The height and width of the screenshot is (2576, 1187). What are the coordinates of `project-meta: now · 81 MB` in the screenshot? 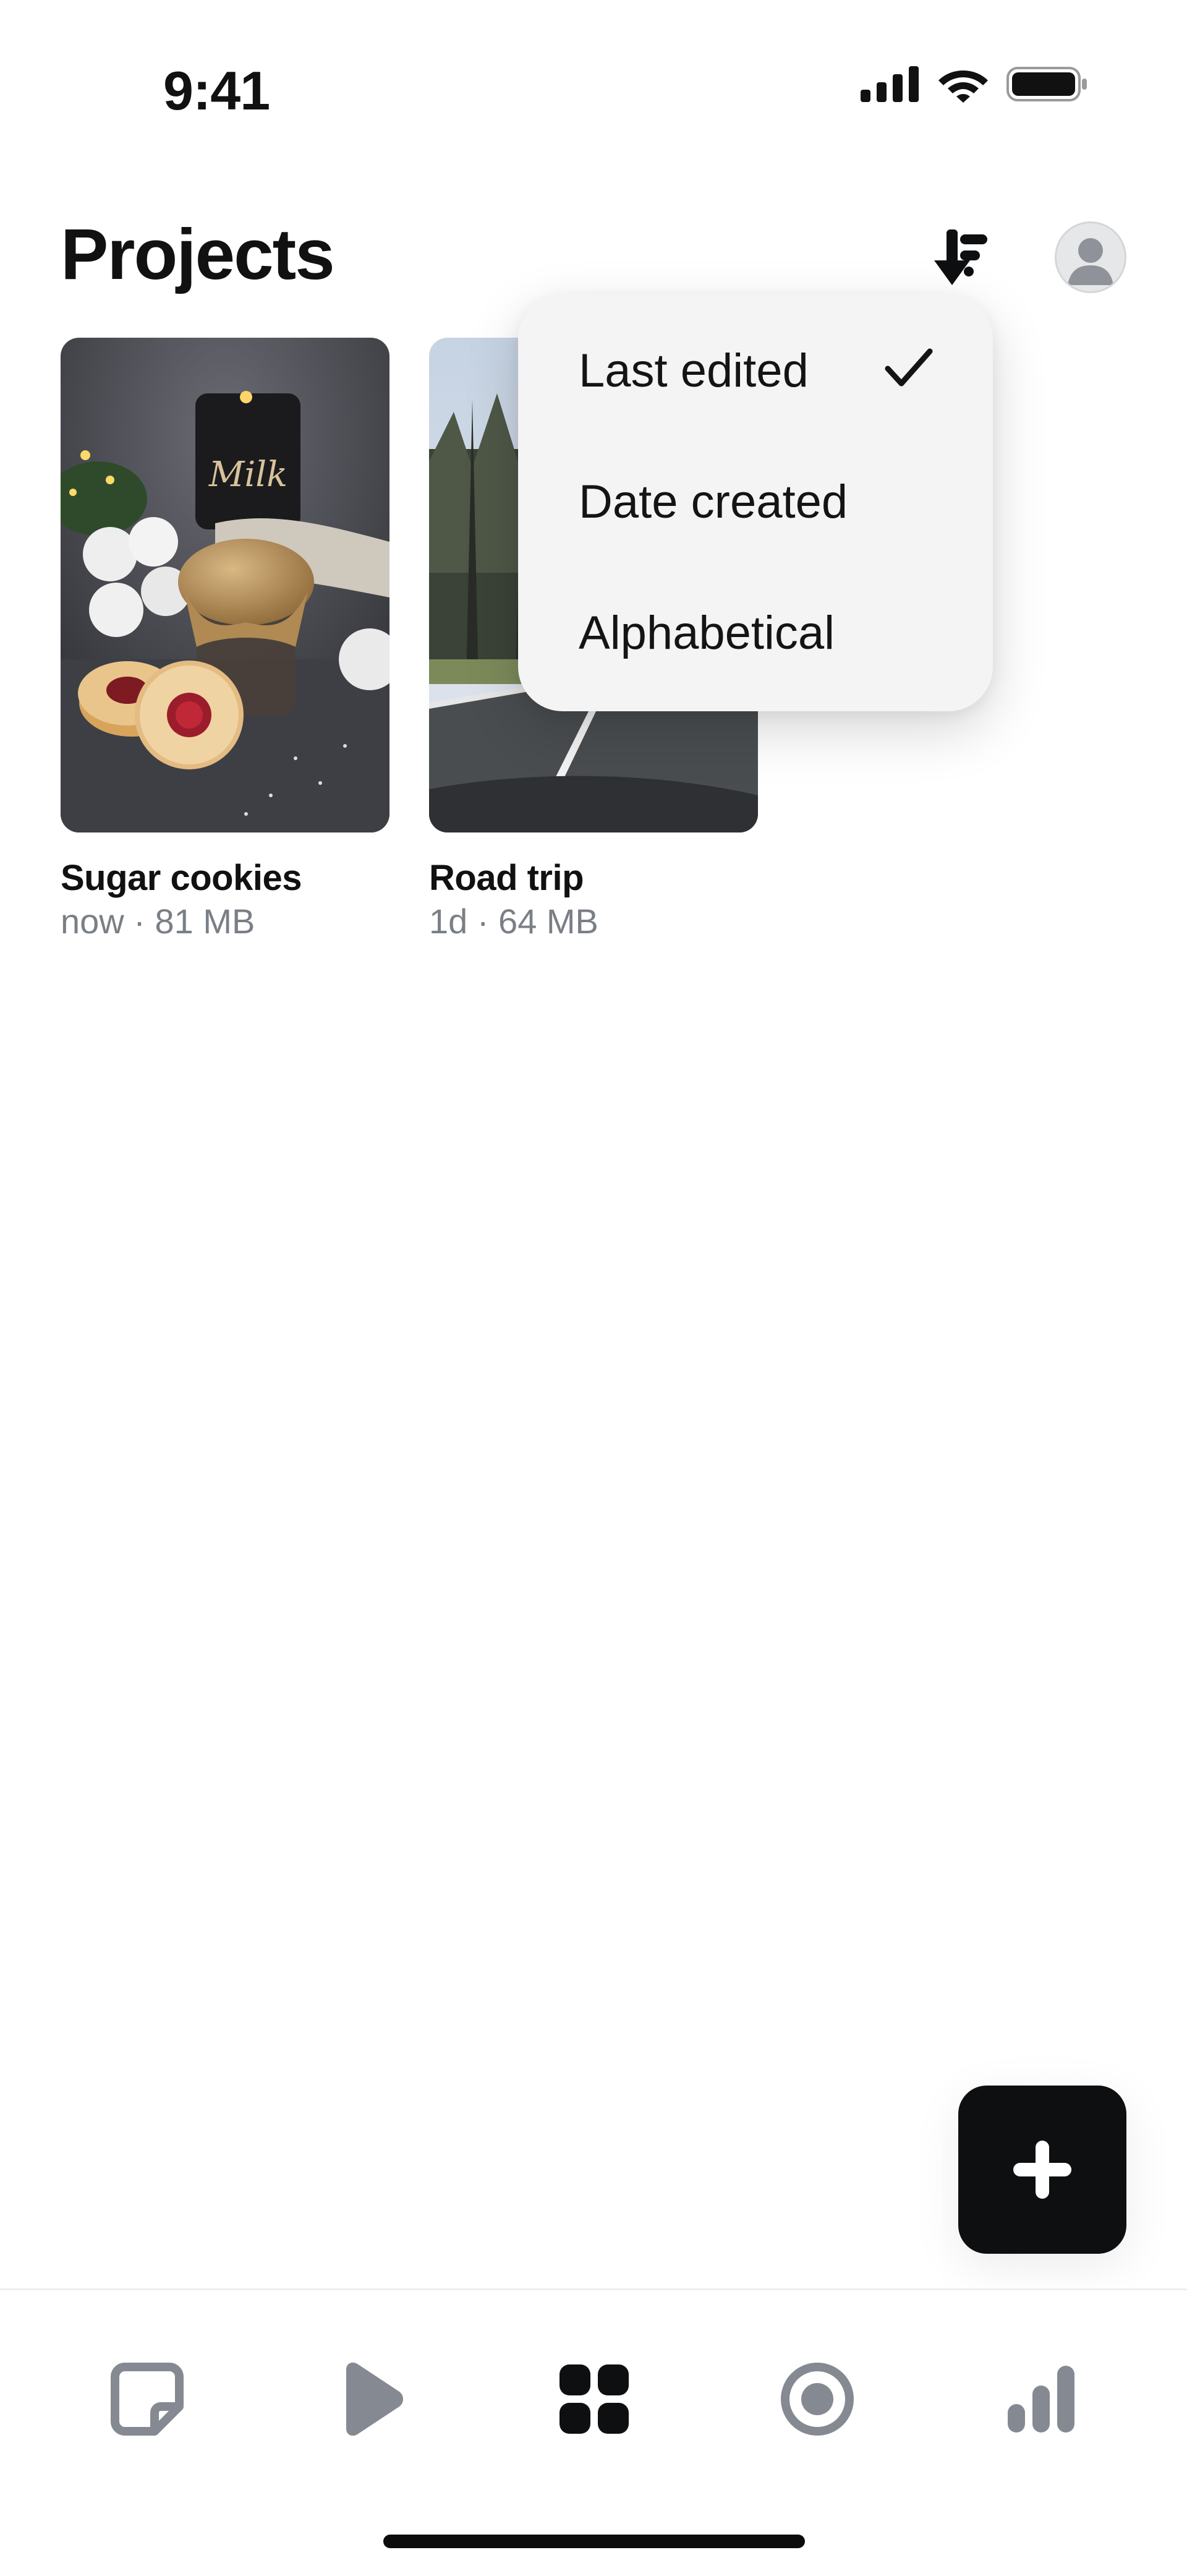 It's located at (158, 922).